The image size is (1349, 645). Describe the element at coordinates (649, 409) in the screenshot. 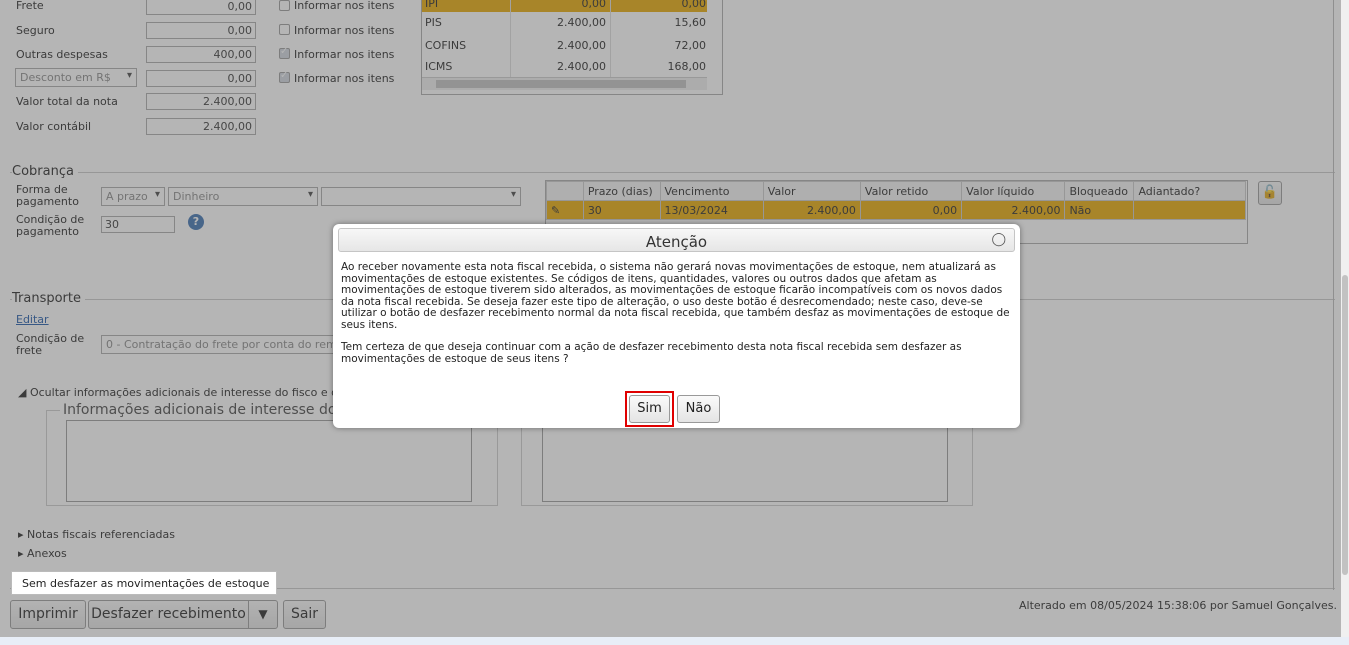

I see `sim-button: Sim` at that location.